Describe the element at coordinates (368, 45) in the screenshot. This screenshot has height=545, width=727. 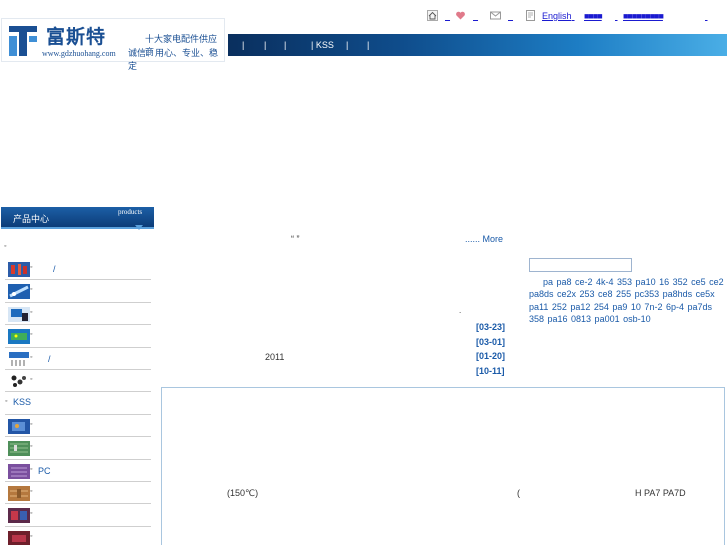
I see `nav-item-6: |` at that location.